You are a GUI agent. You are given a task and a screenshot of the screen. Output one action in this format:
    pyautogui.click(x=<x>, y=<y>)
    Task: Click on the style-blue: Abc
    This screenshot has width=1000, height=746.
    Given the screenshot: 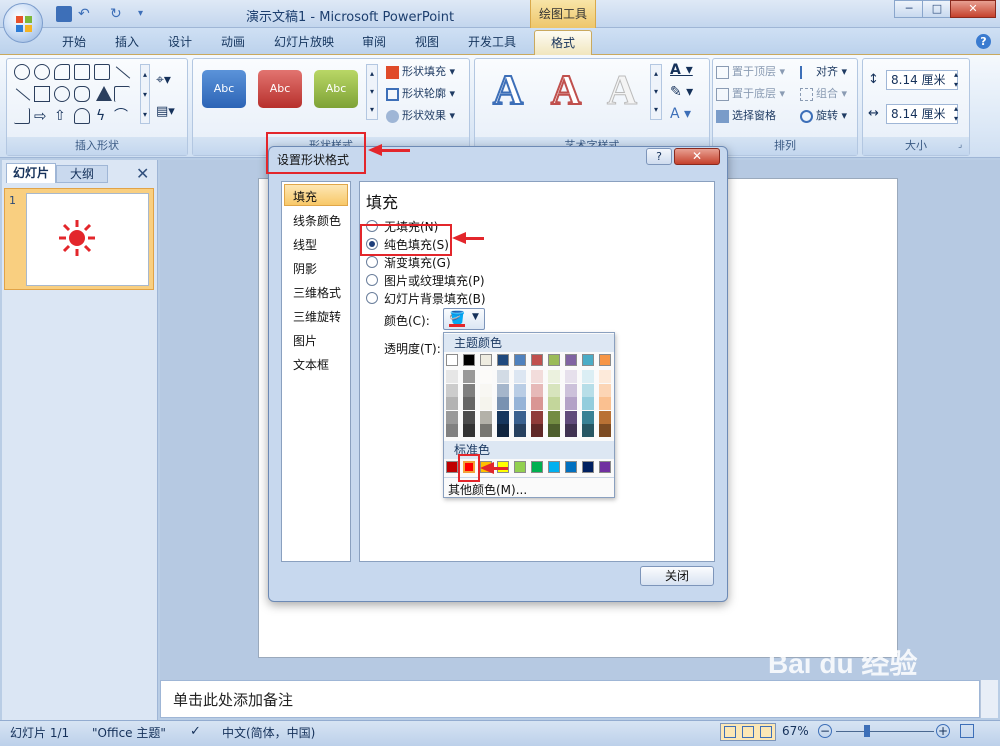 What is the action you would take?
    pyautogui.click(x=224, y=89)
    